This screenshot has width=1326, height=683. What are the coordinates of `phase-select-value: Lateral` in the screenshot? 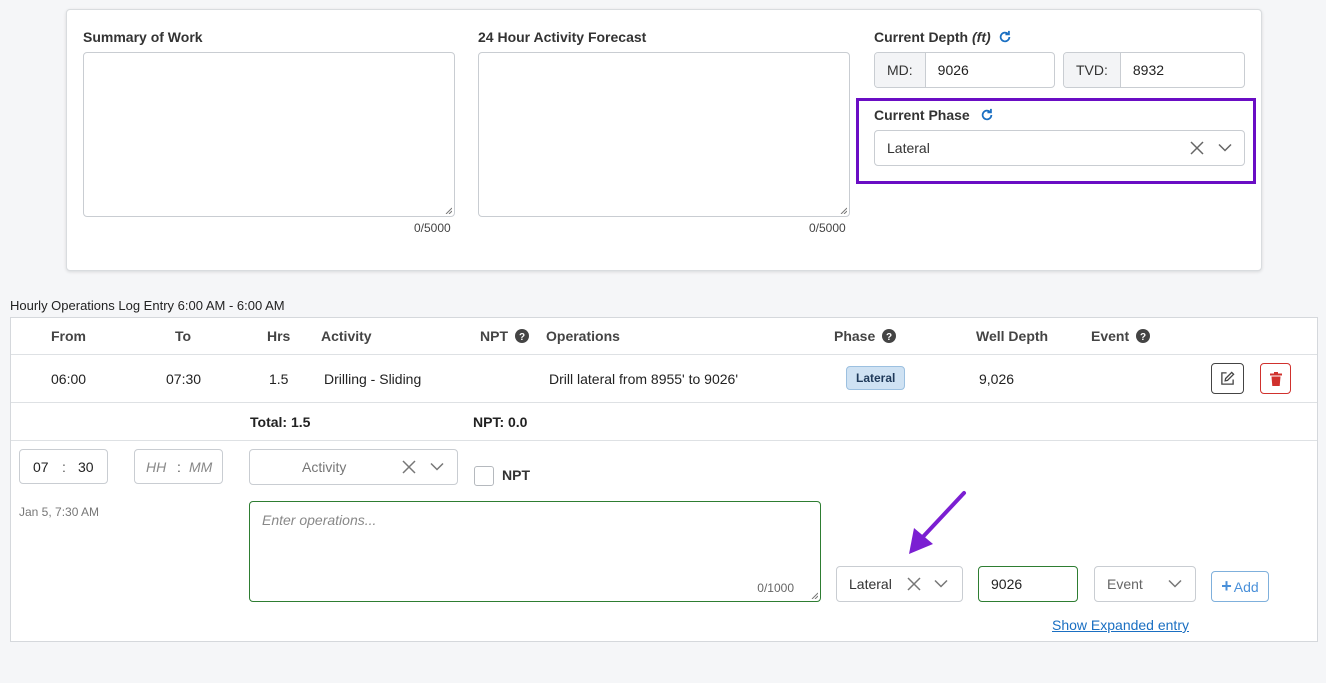 It's located at (870, 584).